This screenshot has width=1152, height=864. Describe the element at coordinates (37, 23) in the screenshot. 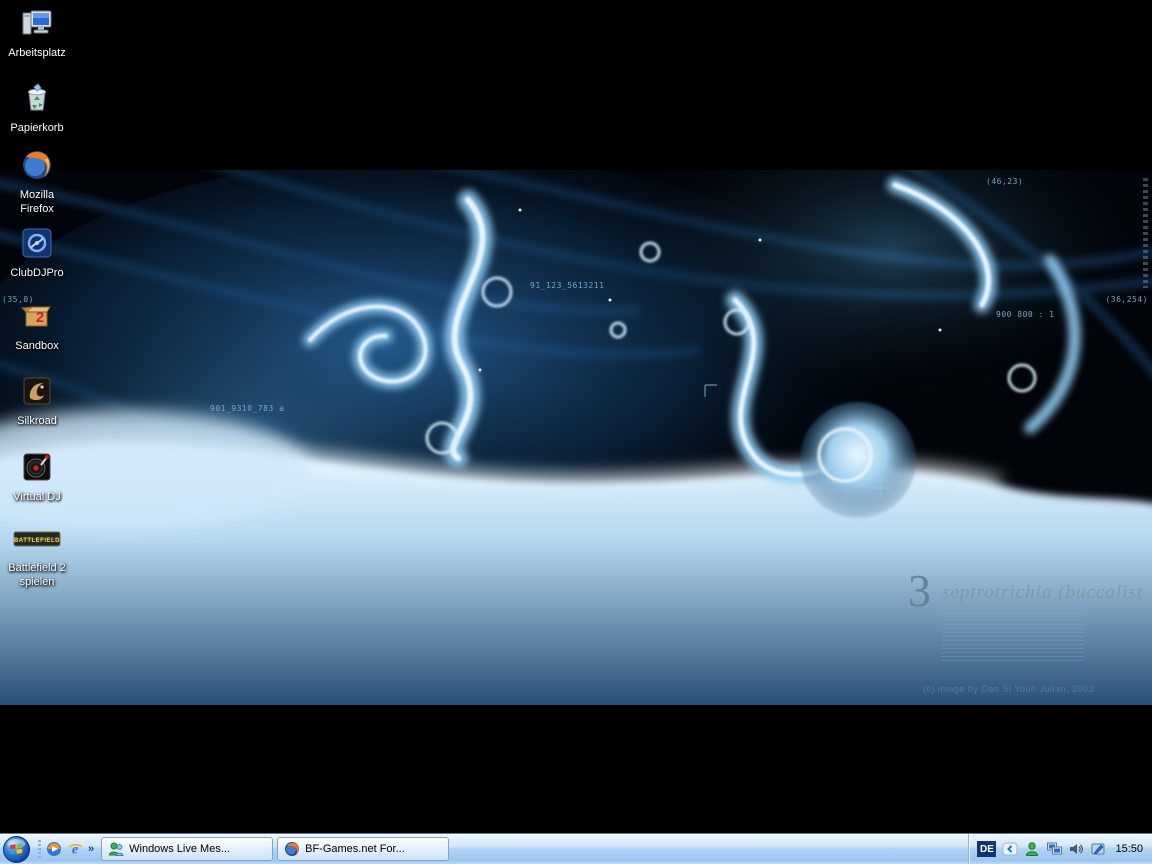

I see `my-computer-icon` at that location.